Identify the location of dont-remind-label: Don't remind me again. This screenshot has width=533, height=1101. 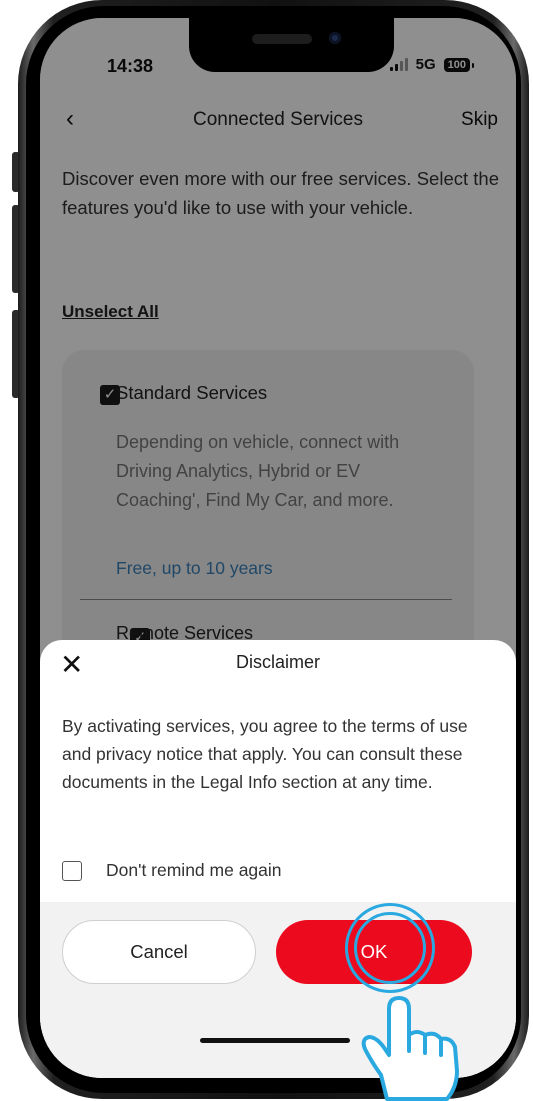
(194, 870).